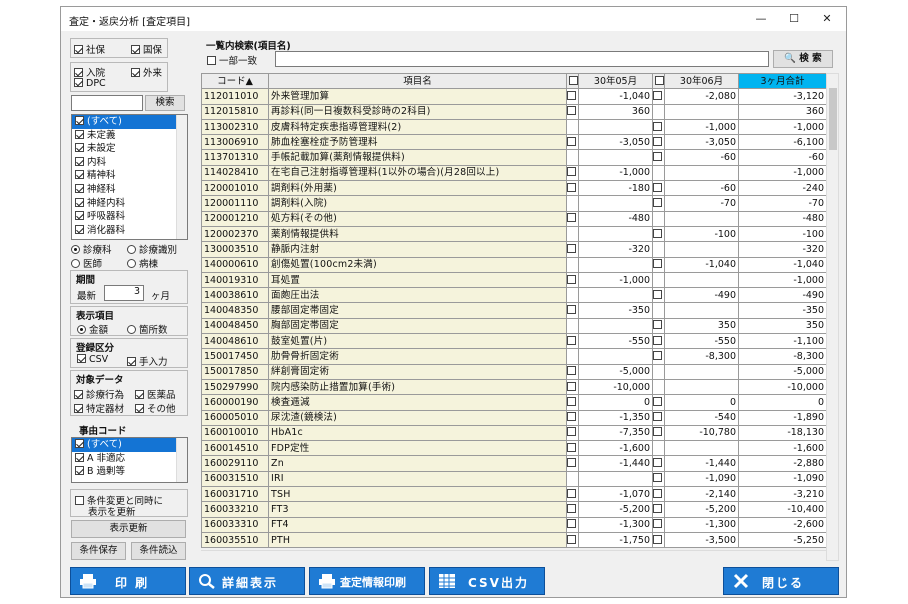 This screenshot has width=908, height=604. What do you see at coordinates (514, 96) in the screenshot?
I see `table-row: 112011010 外来管理加算 -1,040 -2,080 -3,120` at bounding box center [514, 96].